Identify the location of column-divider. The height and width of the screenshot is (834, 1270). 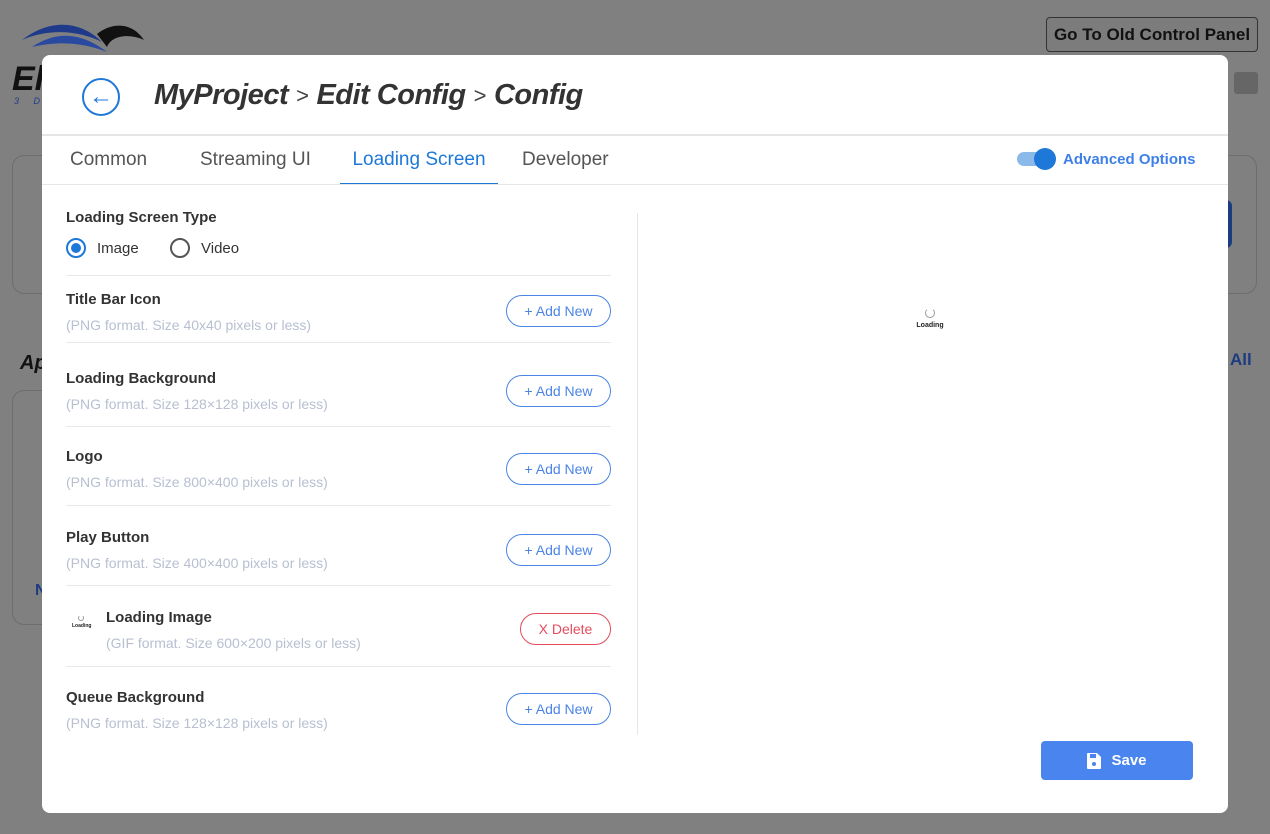
(637, 474).